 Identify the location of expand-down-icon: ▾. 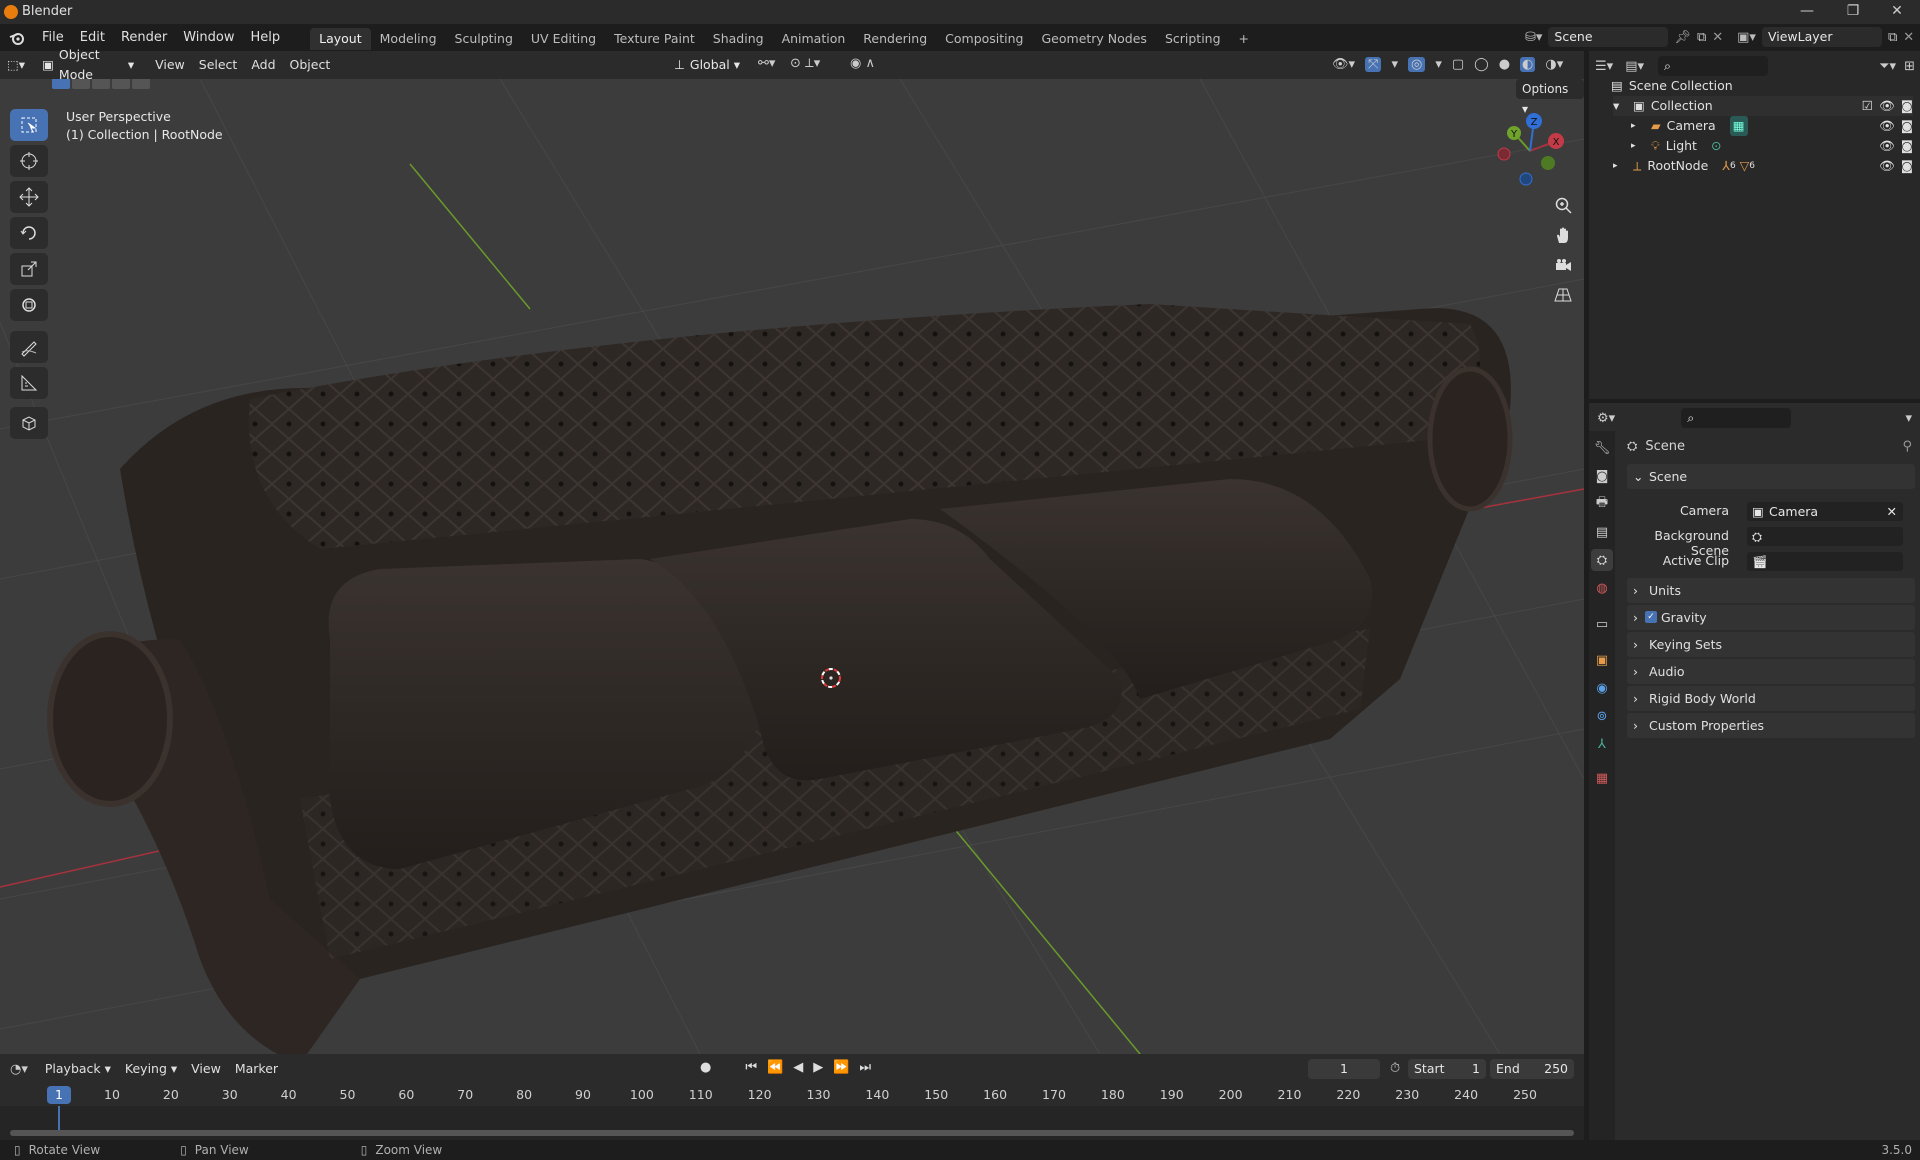
(1620, 106).